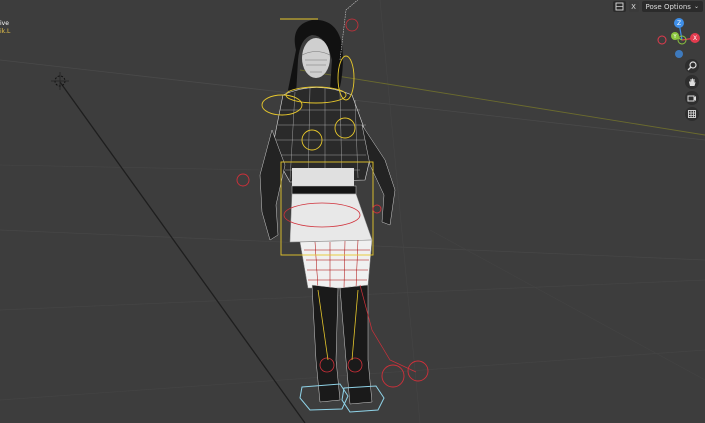 The width and height of the screenshot is (705, 423). I want to click on close-icon: X, so click(633, 6).